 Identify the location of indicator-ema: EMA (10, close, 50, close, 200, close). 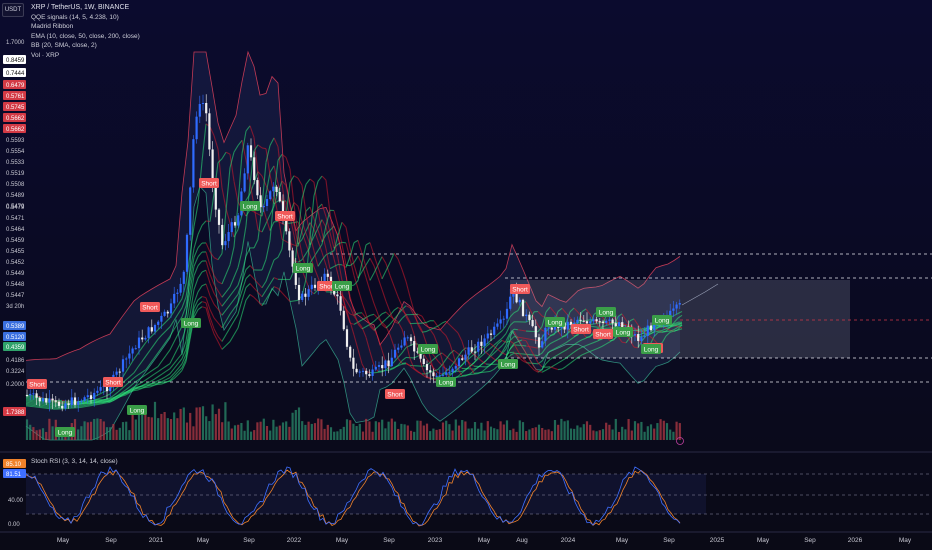
(85, 37).